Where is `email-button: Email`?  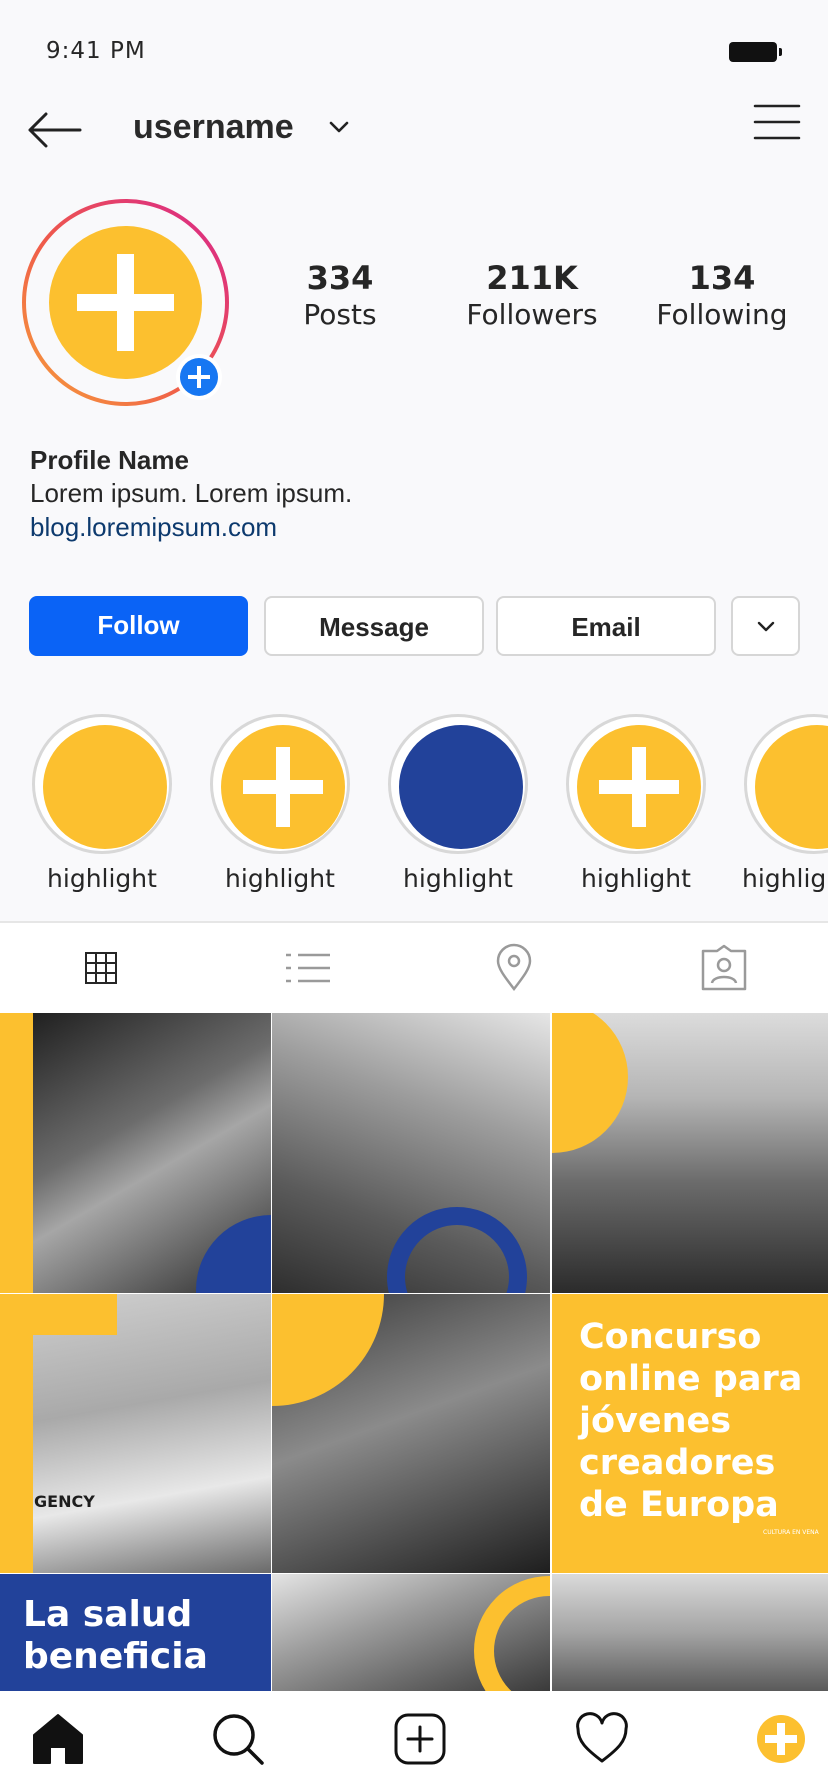 email-button: Email is located at coordinates (606, 626).